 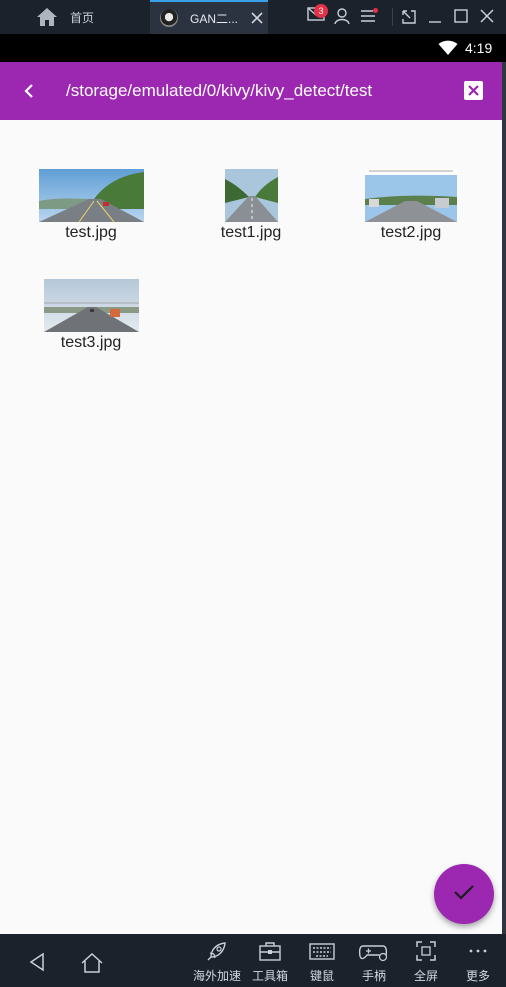 I want to click on file-name: test.jpg, so click(x=91, y=232).